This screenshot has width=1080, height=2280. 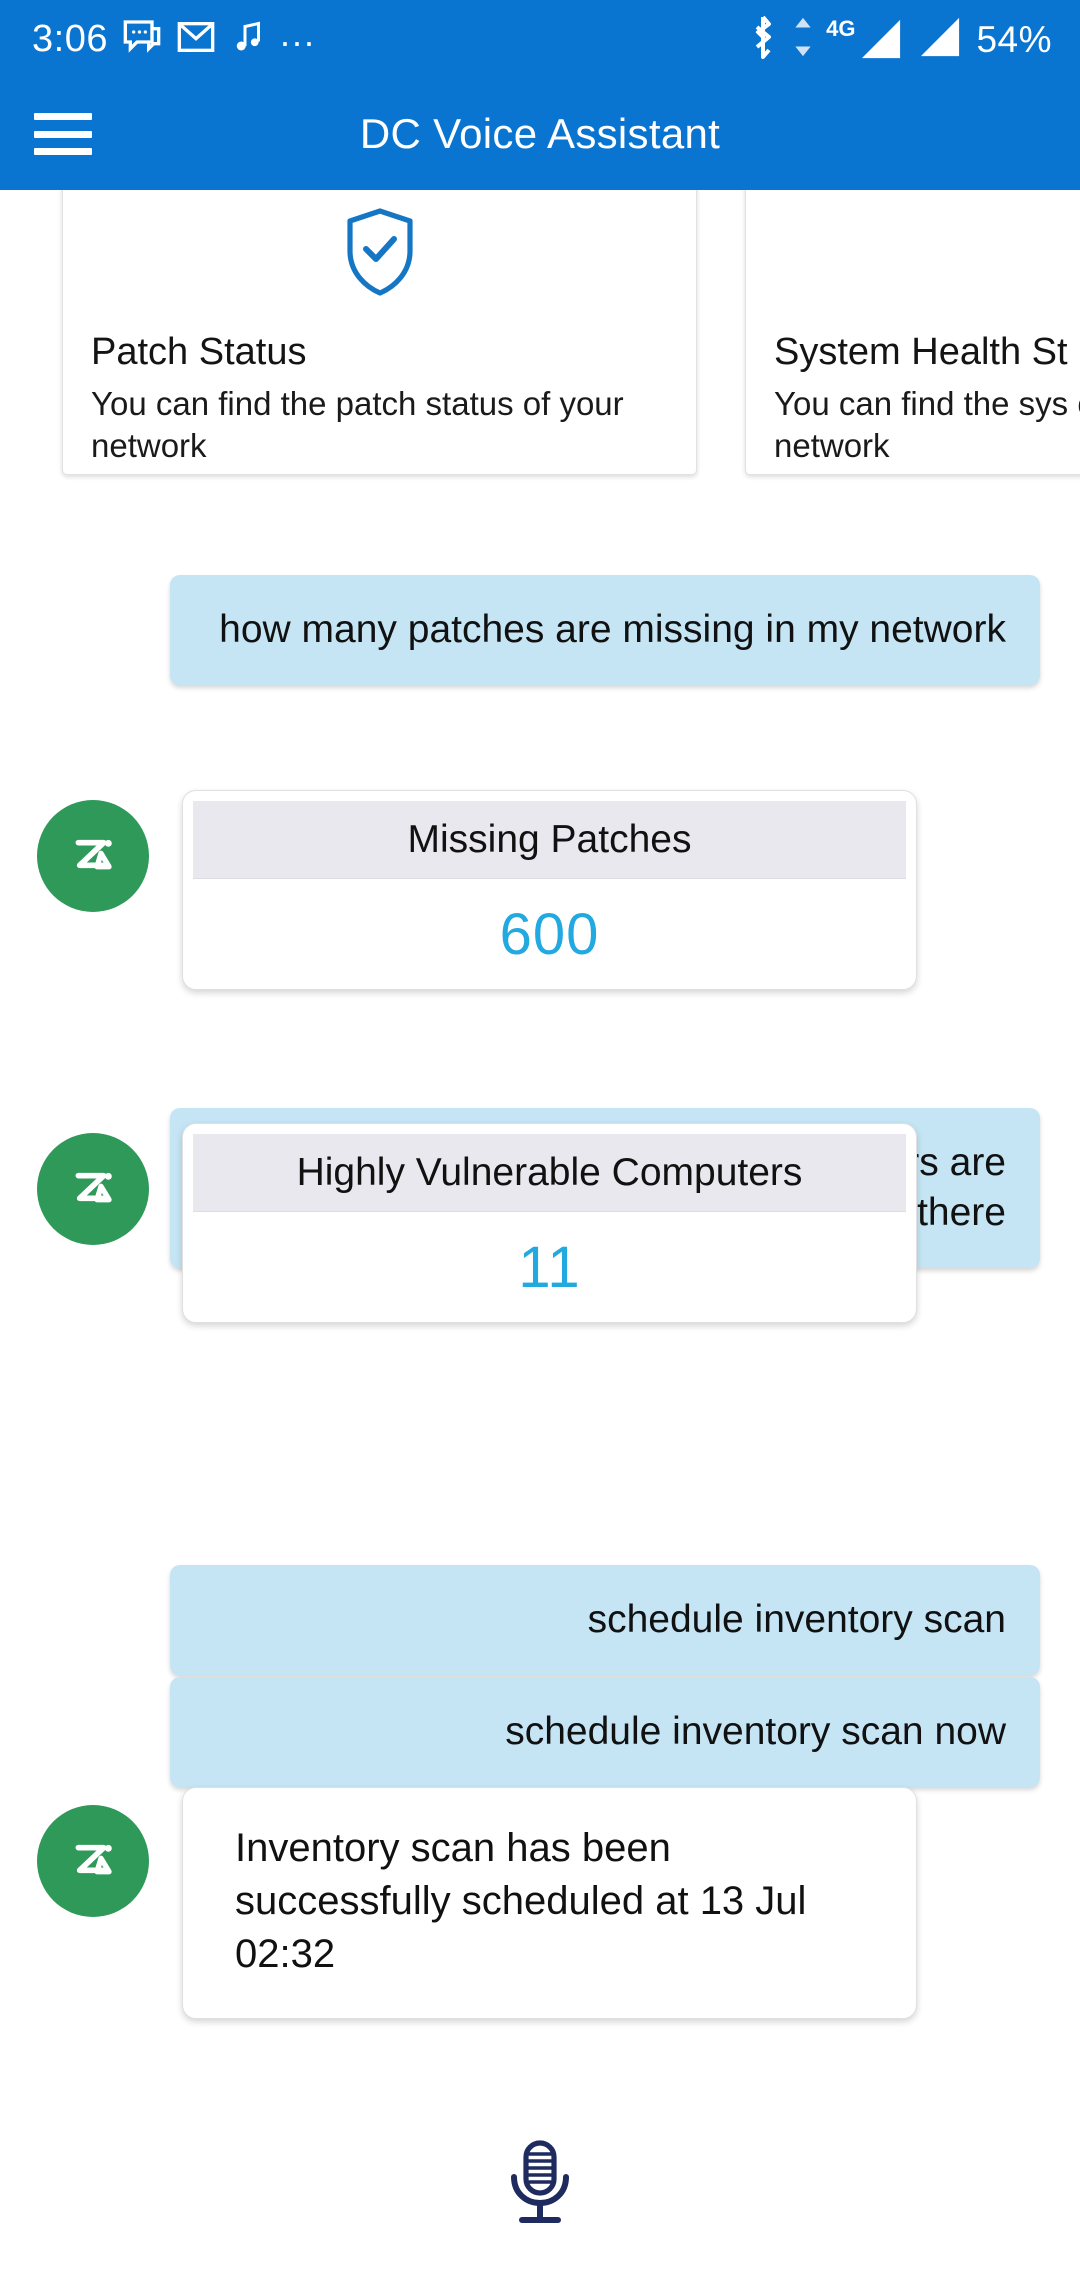 What do you see at coordinates (196, 39) in the screenshot?
I see `gmail-icon` at bounding box center [196, 39].